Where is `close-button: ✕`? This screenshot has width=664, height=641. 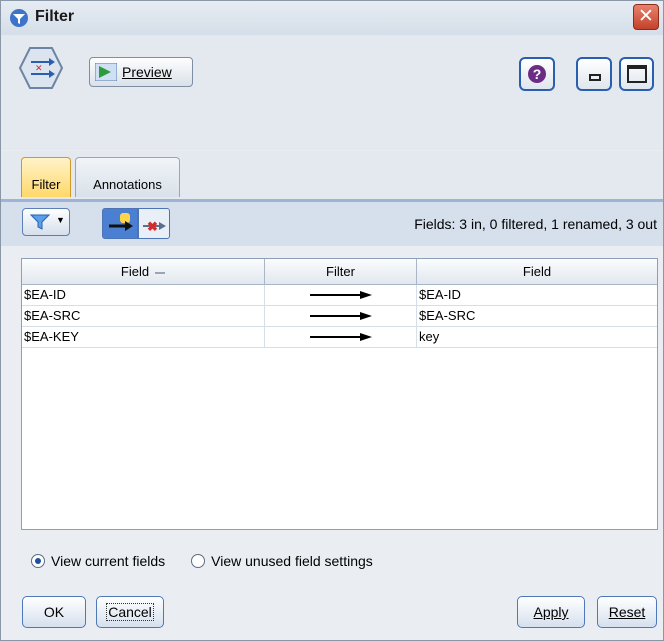
close-button: ✕ is located at coordinates (646, 17).